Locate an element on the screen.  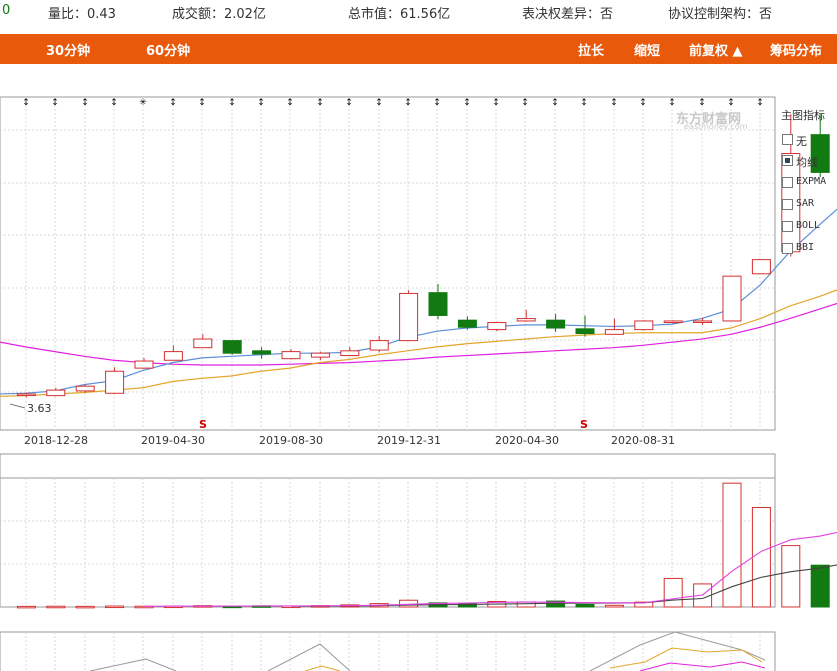
x-tick-label: 2019-04-30 is located at coordinates (173, 440).